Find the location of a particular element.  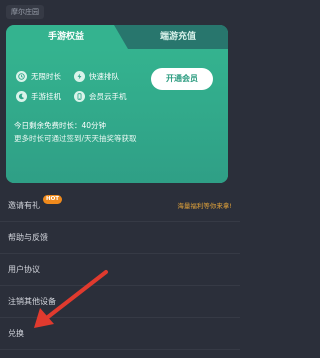

clock-icon is located at coordinates (21, 76).